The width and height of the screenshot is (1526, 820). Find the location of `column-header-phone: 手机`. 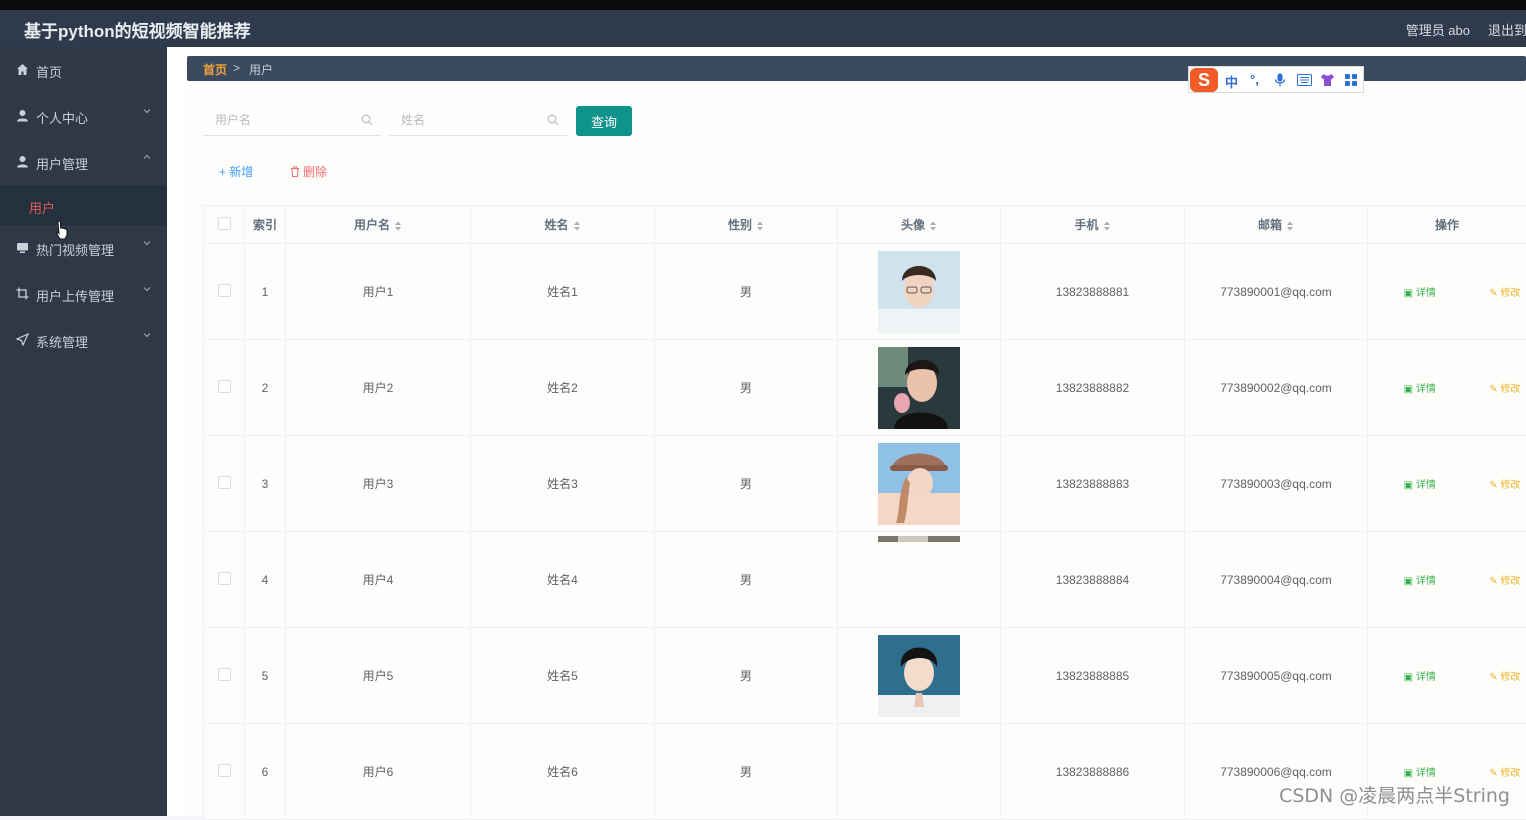

column-header-phone: 手机 is located at coordinates (1093, 225).